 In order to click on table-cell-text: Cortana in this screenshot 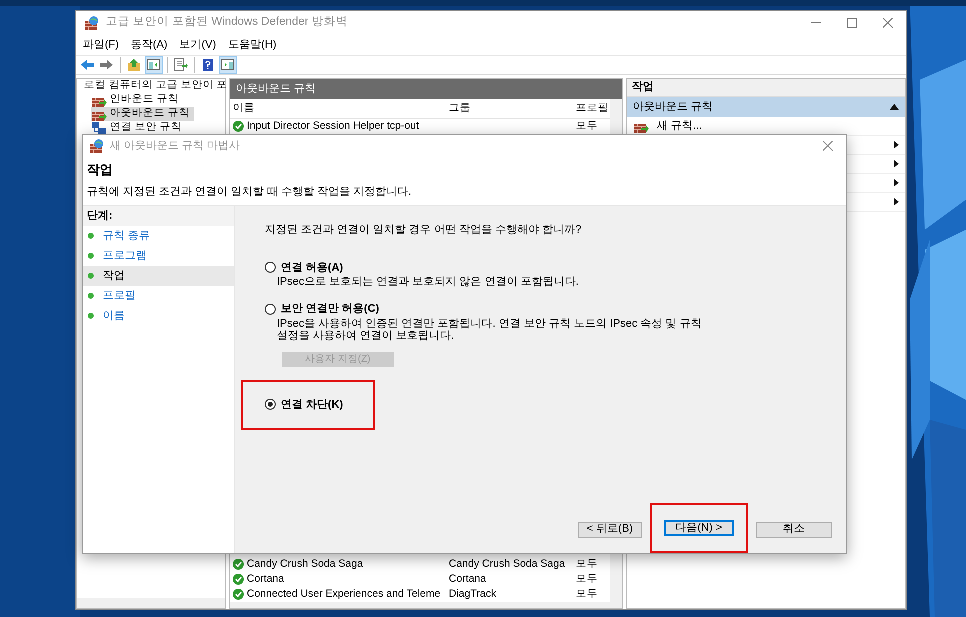, I will do `click(468, 579)`.